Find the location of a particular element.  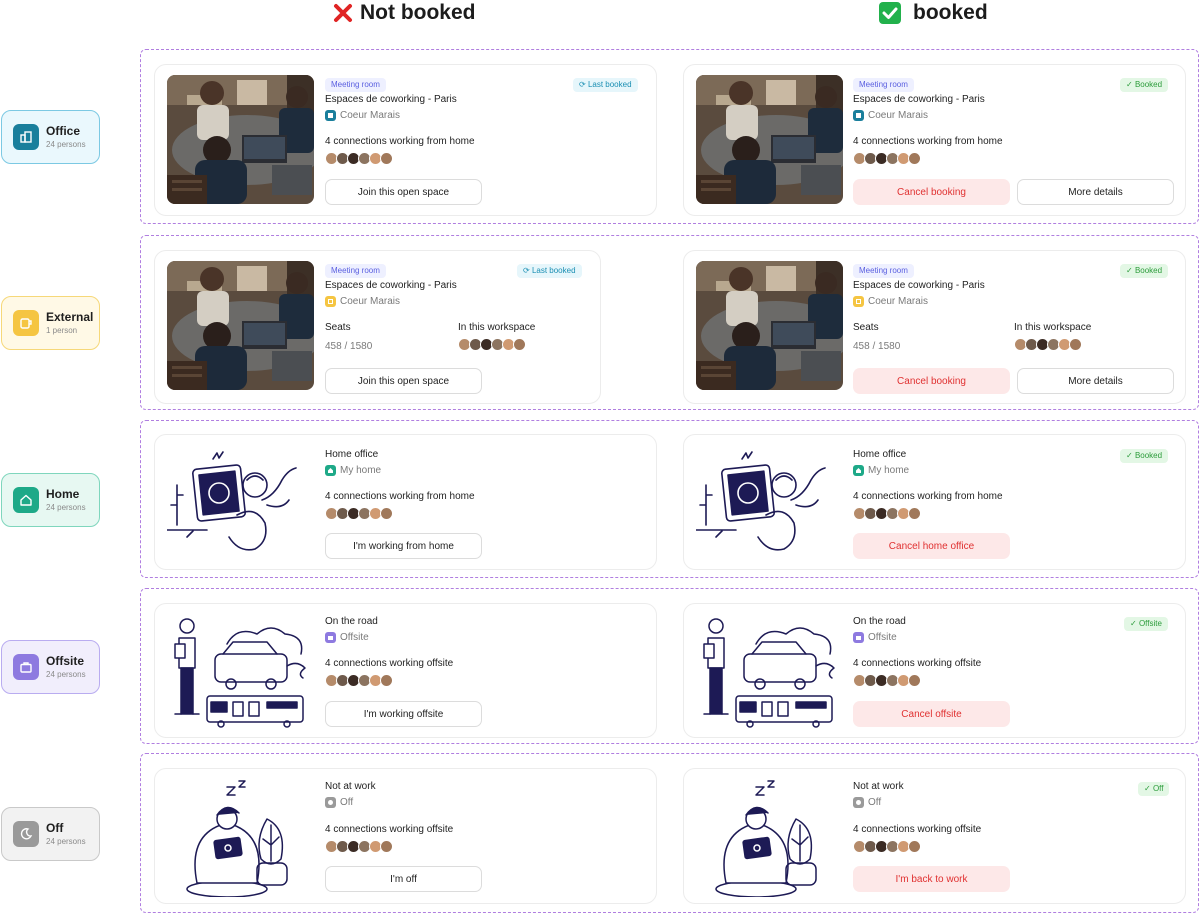

home-icon is located at coordinates (330, 470).